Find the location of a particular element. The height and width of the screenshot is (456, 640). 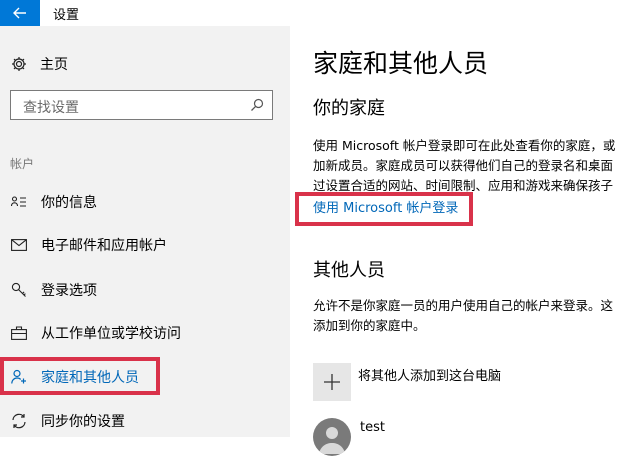

sidebar-item-your-info: 你的信息 is located at coordinates (145, 202).